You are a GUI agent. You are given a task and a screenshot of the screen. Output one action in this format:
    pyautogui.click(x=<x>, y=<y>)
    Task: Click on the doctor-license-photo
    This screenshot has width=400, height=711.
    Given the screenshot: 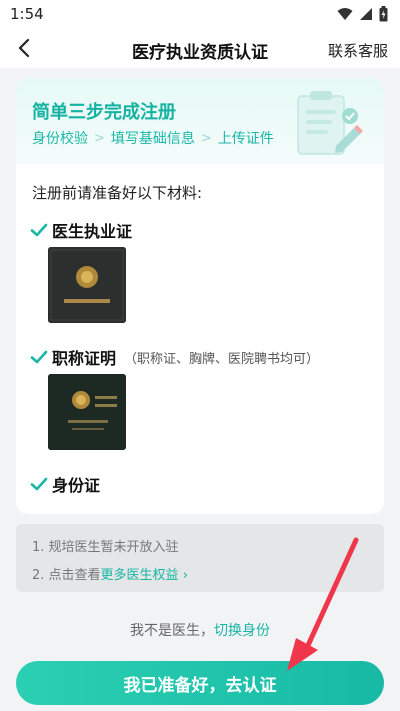 What is the action you would take?
    pyautogui.click(x=87, y=285)
    